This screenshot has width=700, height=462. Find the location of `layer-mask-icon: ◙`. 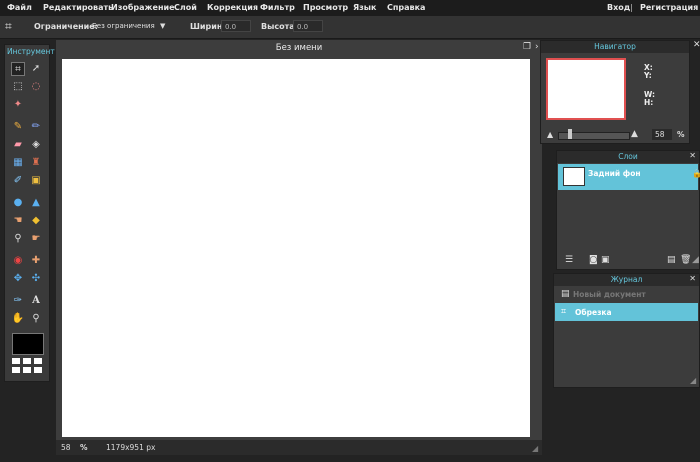

layer-mask-icon: ◙ is located at coordinates (593, 260).